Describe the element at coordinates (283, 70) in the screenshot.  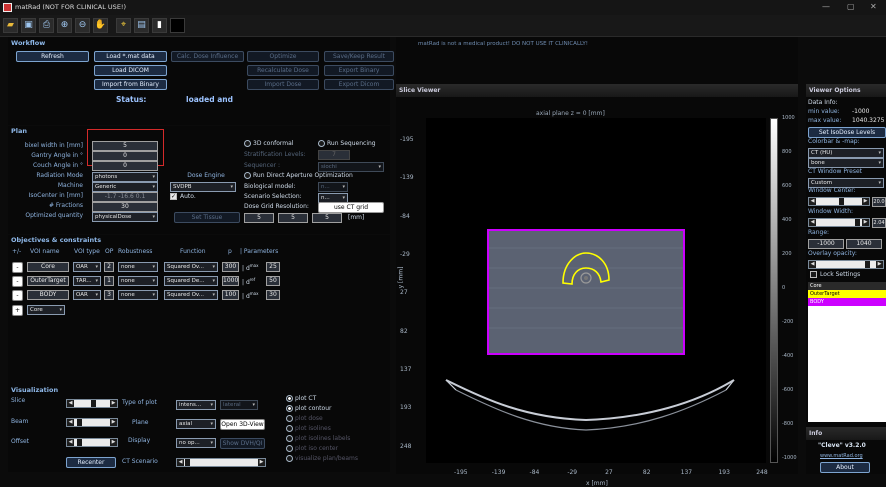
I see `recalc-button: Recalculate Dose` at that location.